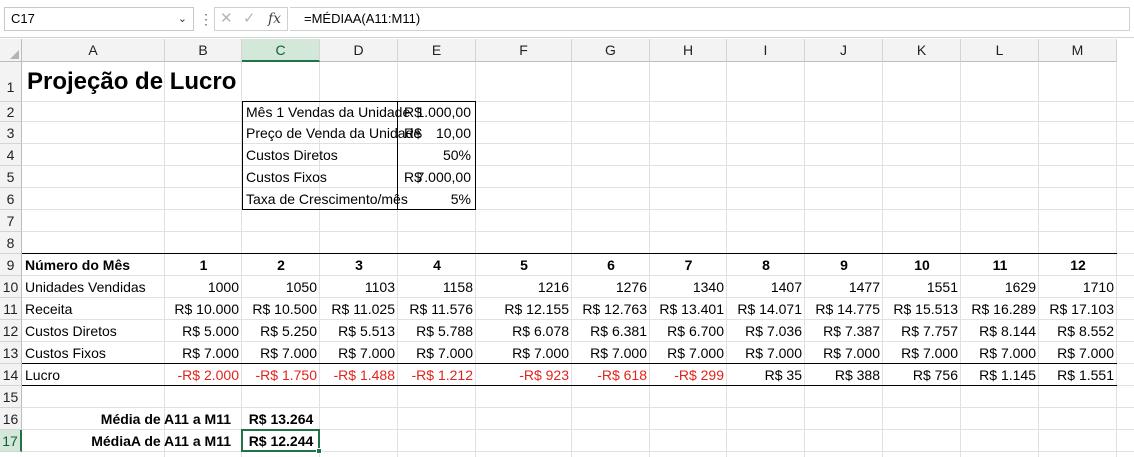 The image size is (1134, 457). Describe the element at coordinates (93, 375) in the screenshot. I see `table-row-label: Lucro` at that location.